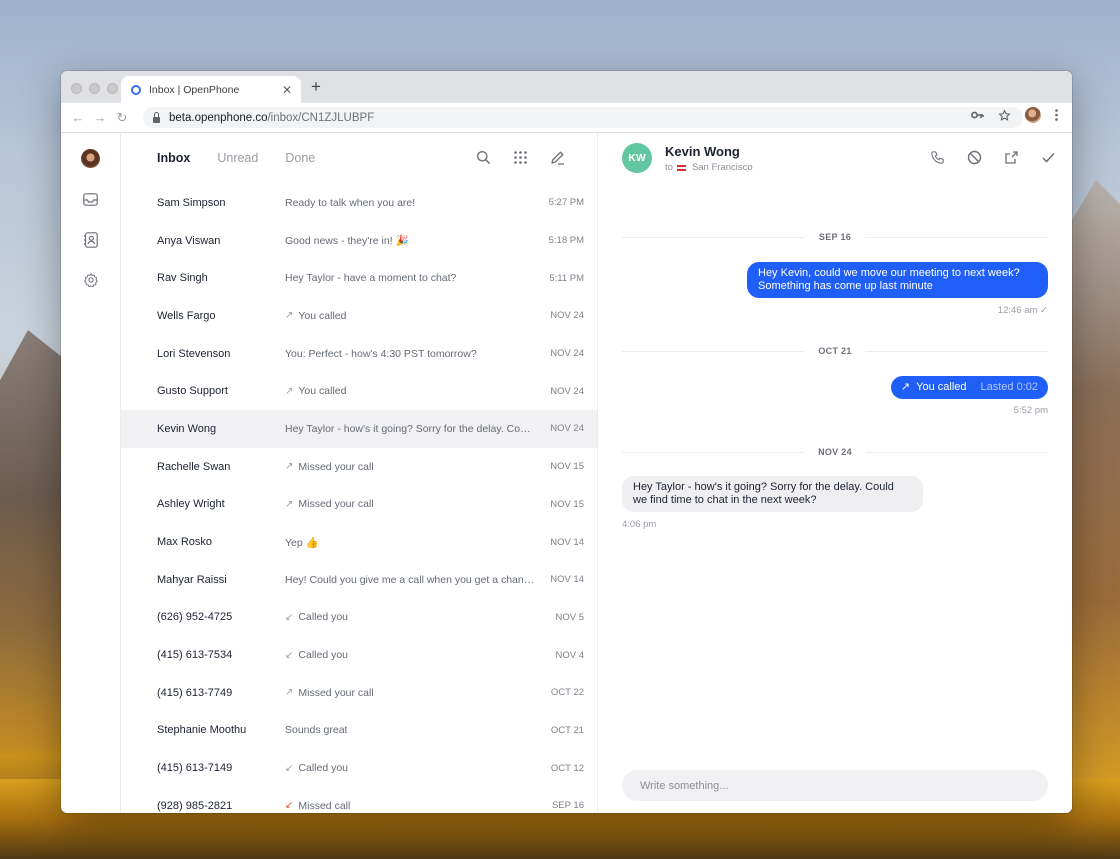 The image size is (1120, 859). Describe the element at coordinates (185, 542) in the screenshot. I see `row-contact-name: Max Rosko` at that location.